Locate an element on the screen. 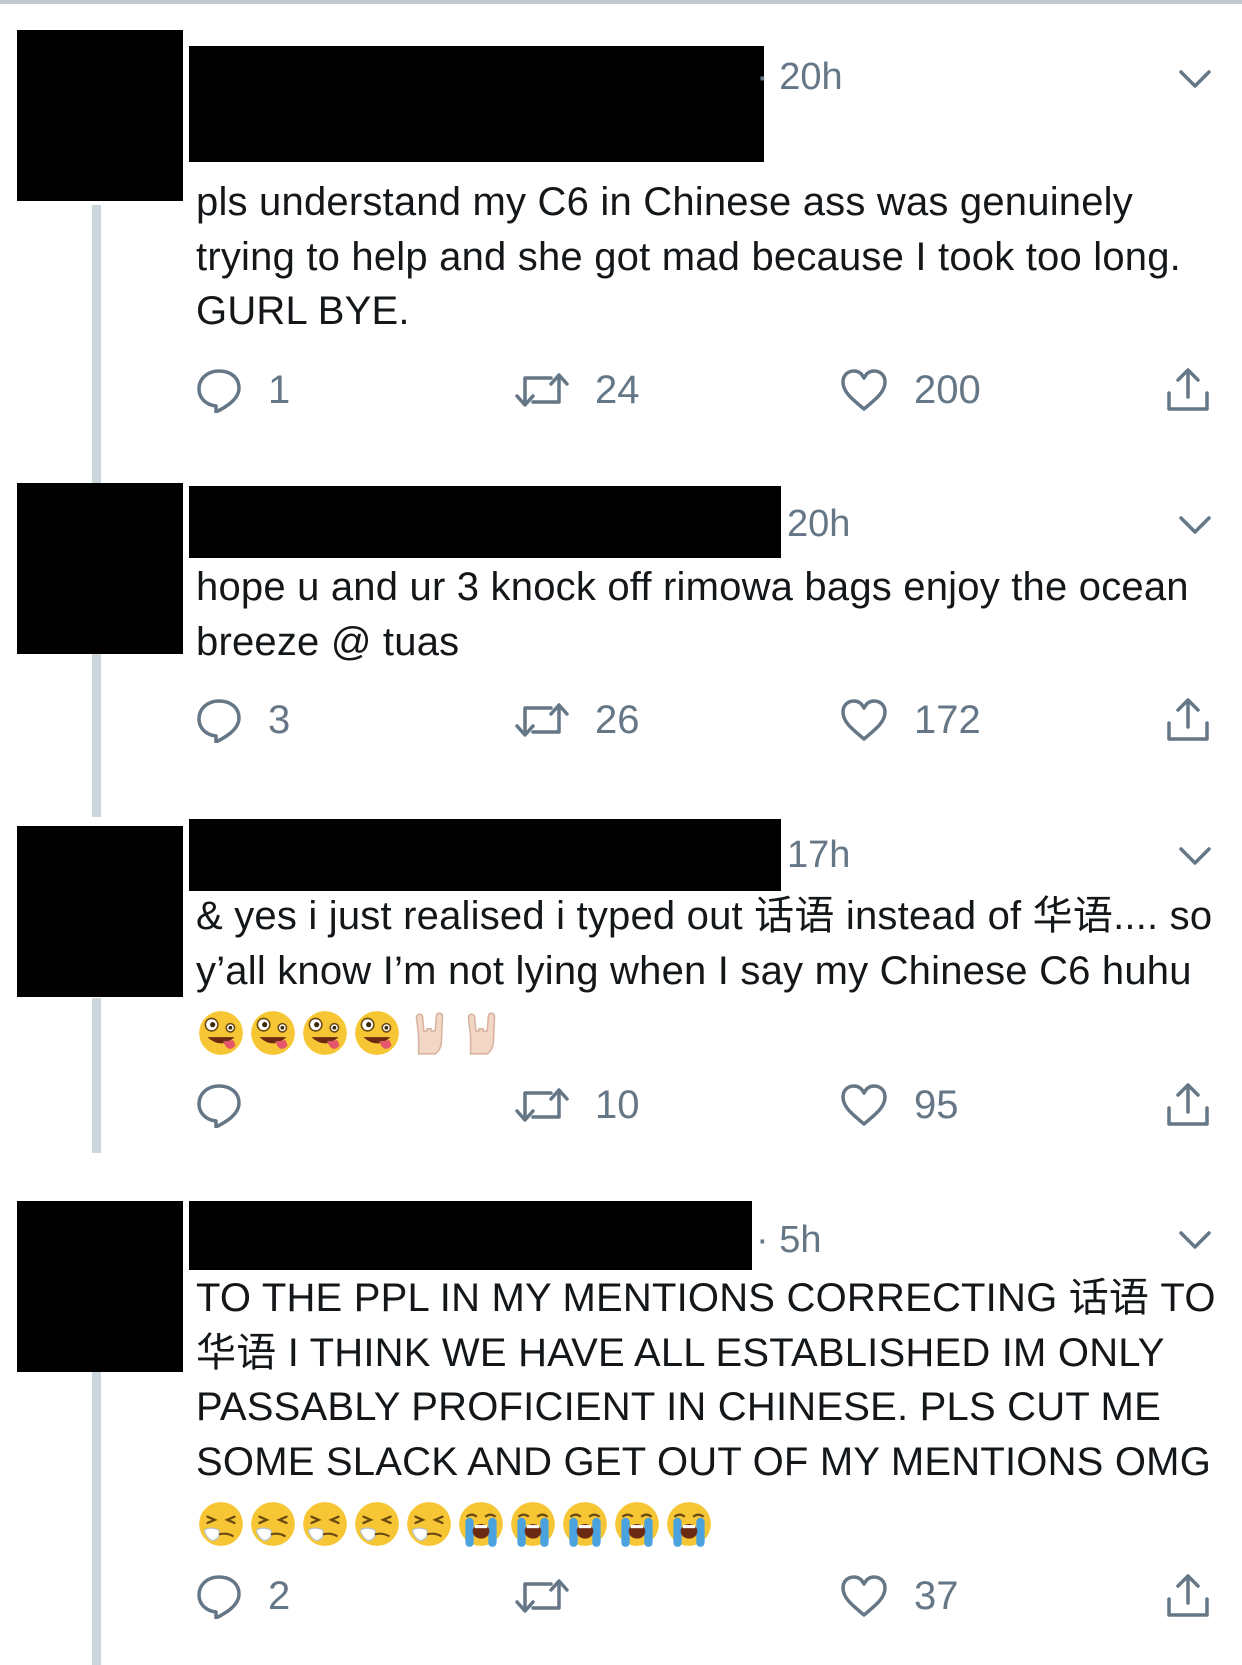 This screenshot has height=1665, width=1242. retweet-button: 10 is located at coordinates (577, 1105).